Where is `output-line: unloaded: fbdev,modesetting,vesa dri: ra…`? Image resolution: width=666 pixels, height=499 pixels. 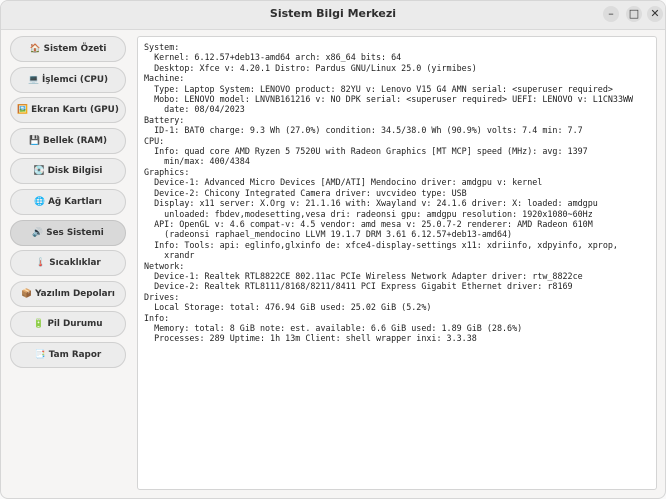 output-line: unloaded: fbdev,modesetting,vesa dri: ra… is located at coordinates (378, 213).